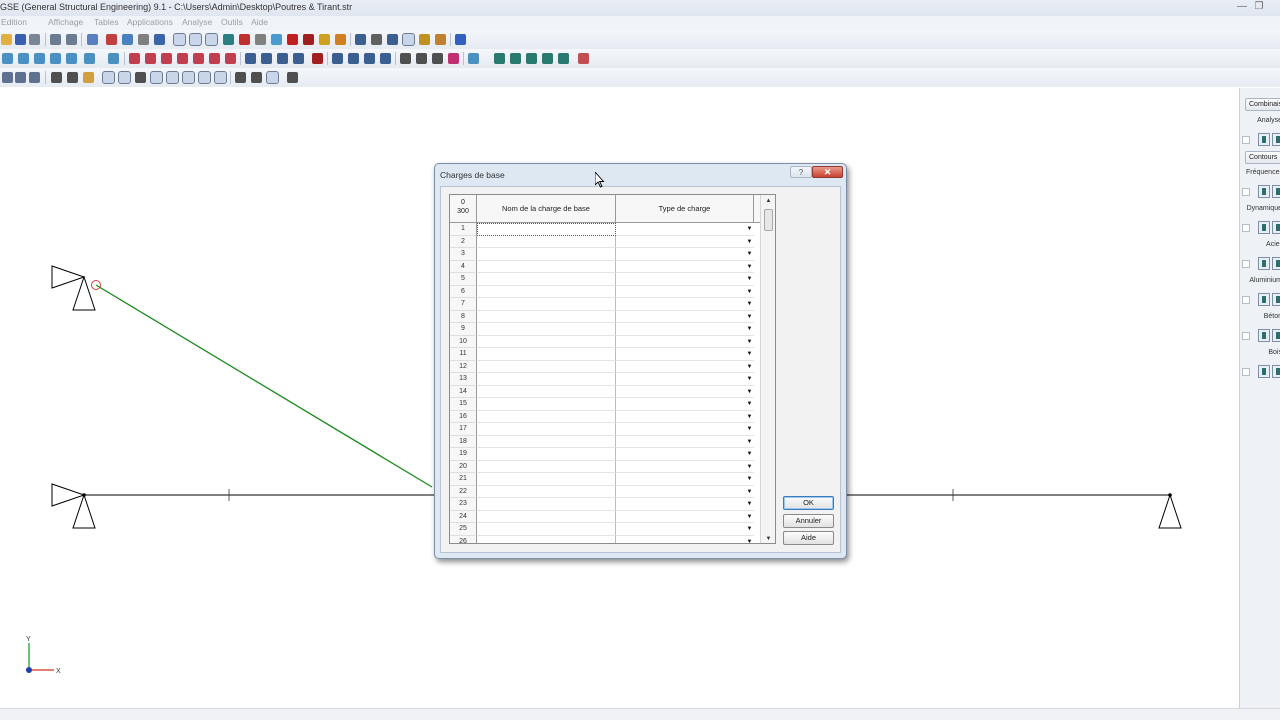 The height and width of the screenshot is (720, 1280). What do you see at coordinates (6, 39) in the screenshot?
I see `open-icon` at bounding box center [6, 39].